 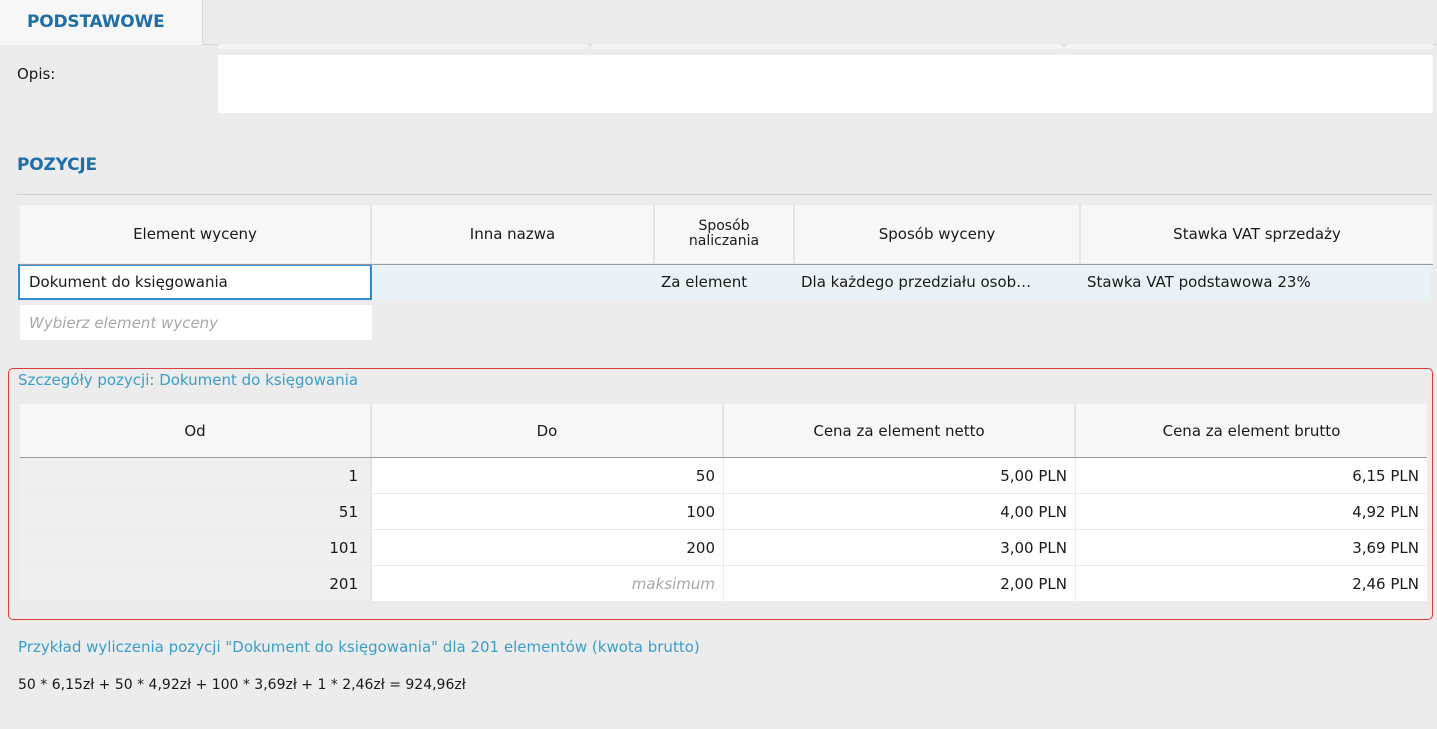 I want to click on opis-label: Opis:, so click(x=36, y=74).